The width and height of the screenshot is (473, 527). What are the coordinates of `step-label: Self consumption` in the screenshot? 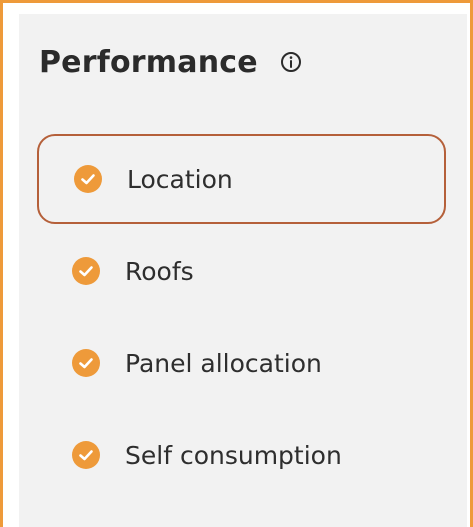 It's located at (233, 455).